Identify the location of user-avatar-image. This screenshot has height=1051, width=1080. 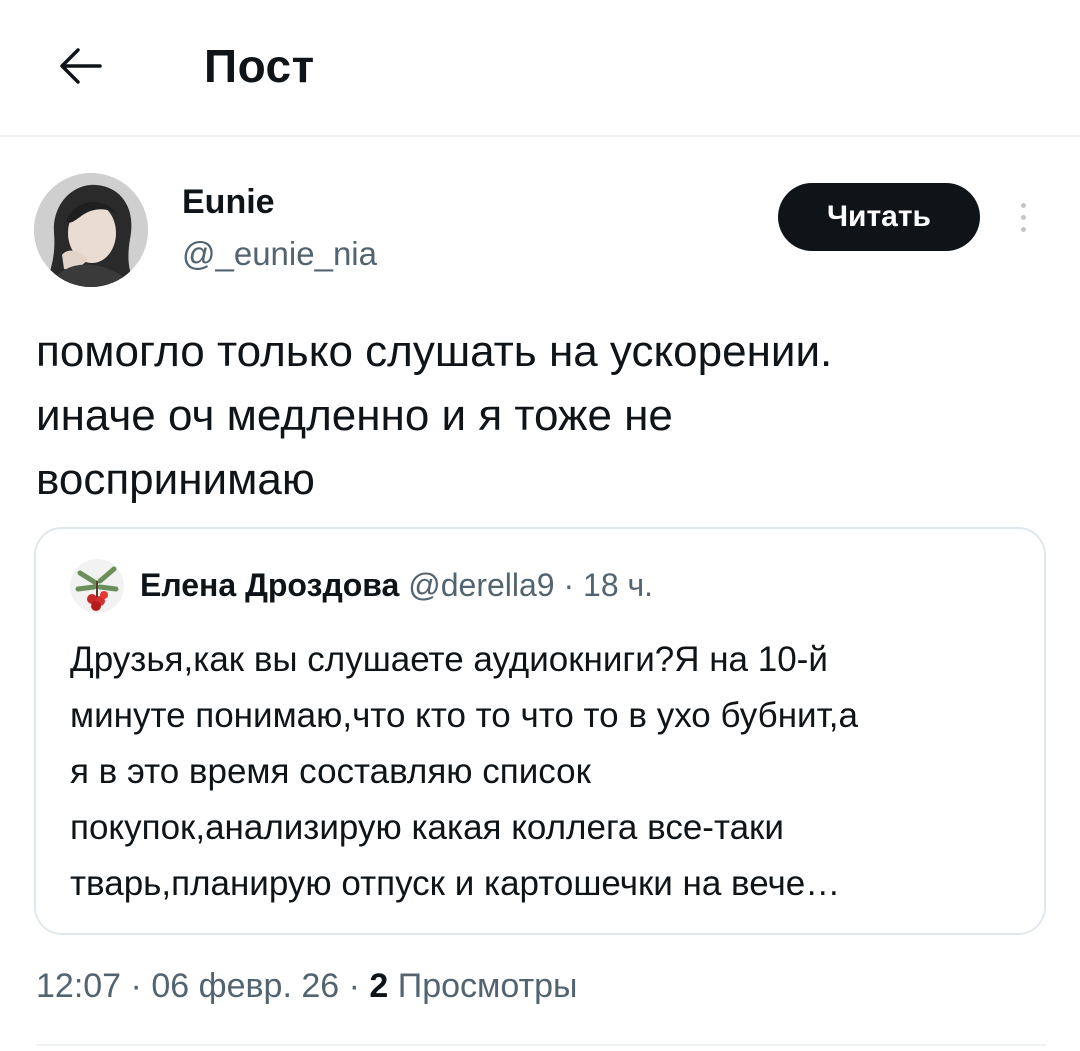
(91, 230).